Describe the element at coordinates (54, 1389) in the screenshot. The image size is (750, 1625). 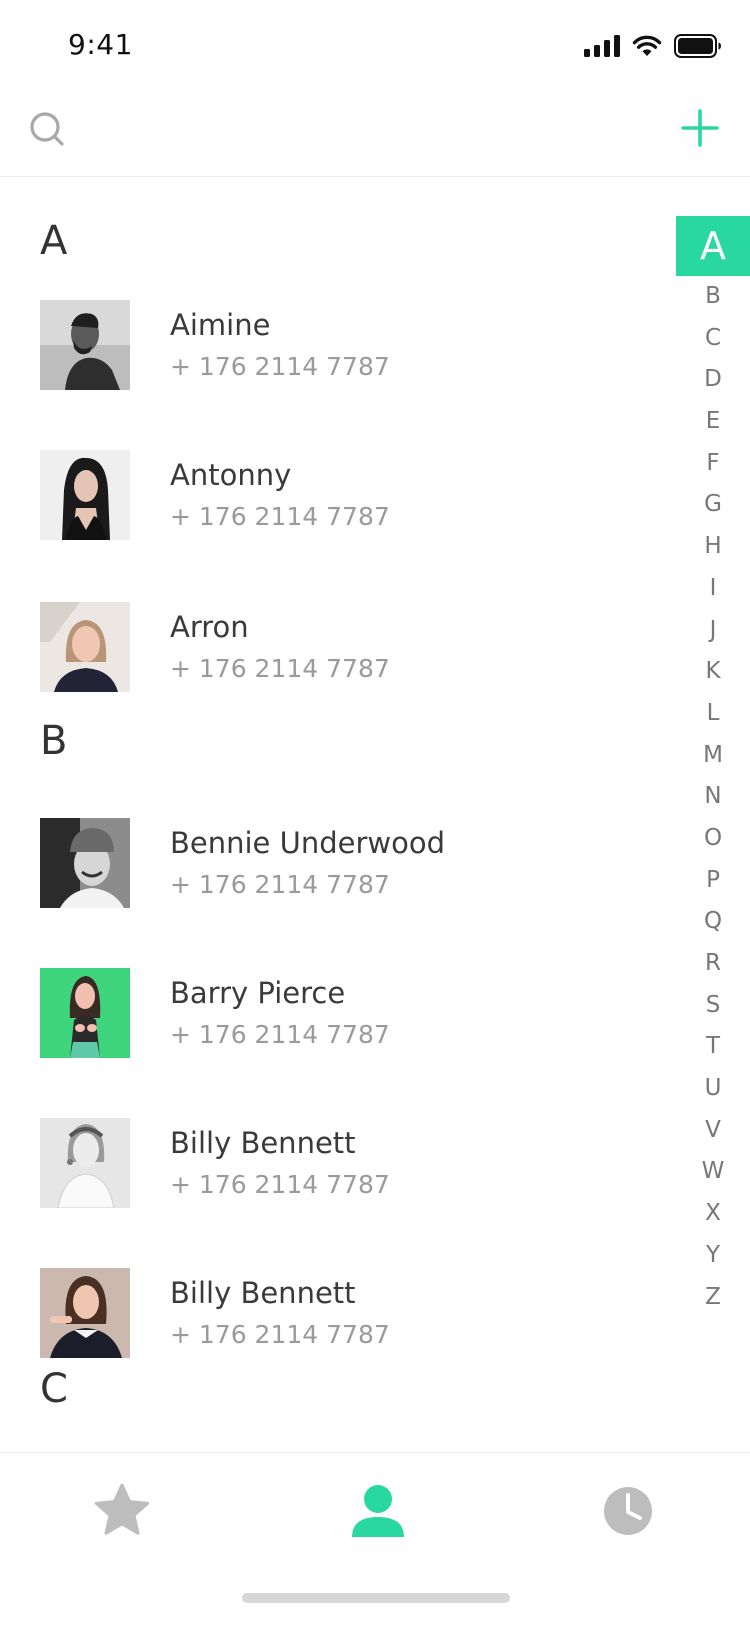
I see `section-header-c: C` at that location.